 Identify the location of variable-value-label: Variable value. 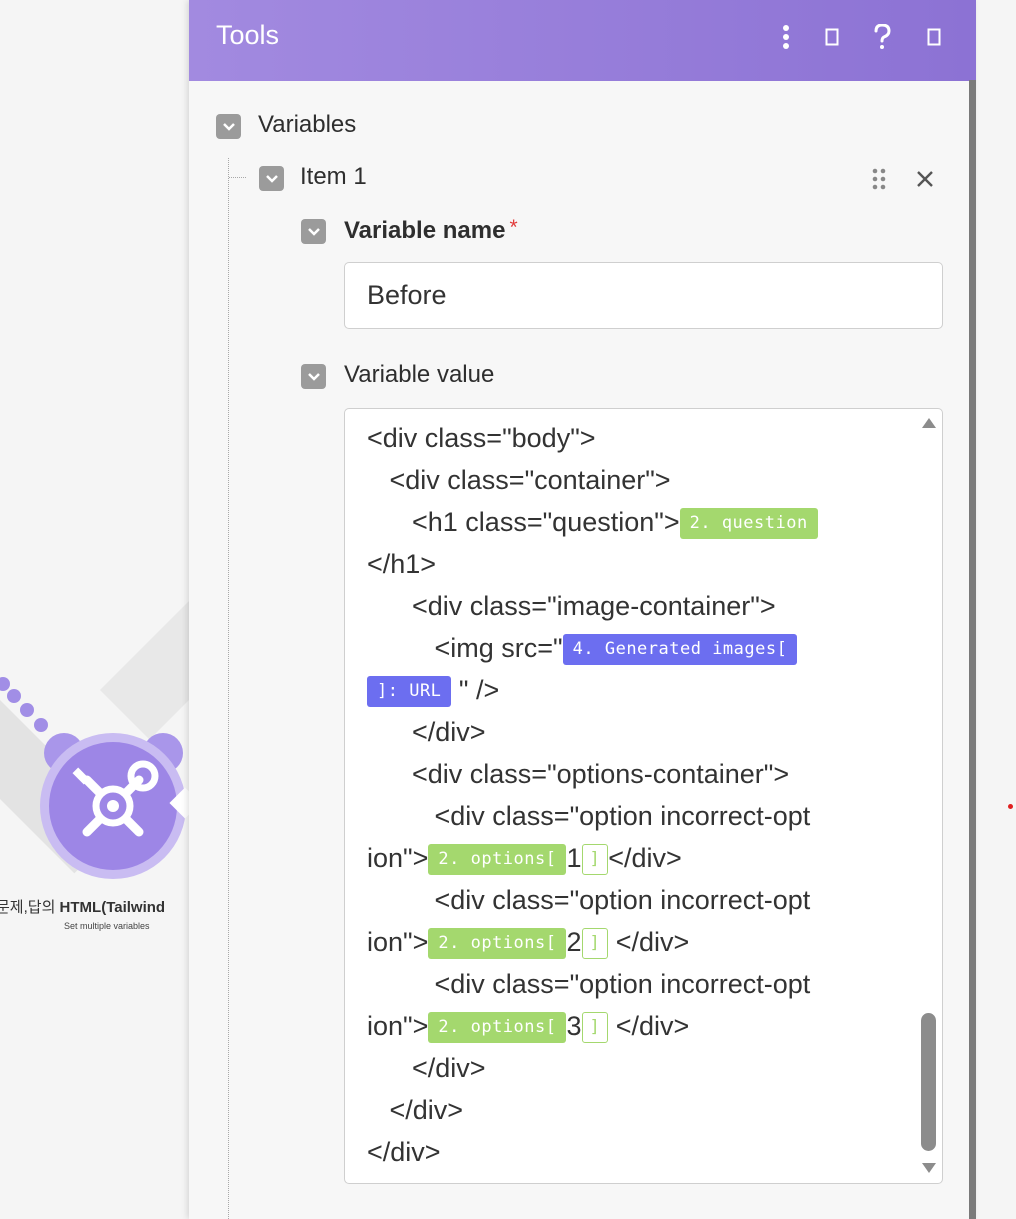
(419, 374).